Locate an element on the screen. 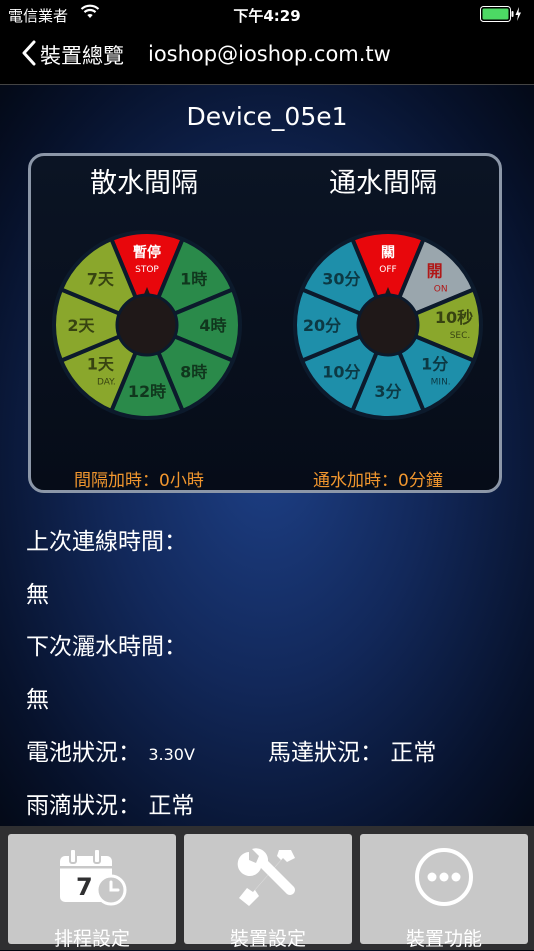  next-water-value: 無 is located at coordinates (37, 700).